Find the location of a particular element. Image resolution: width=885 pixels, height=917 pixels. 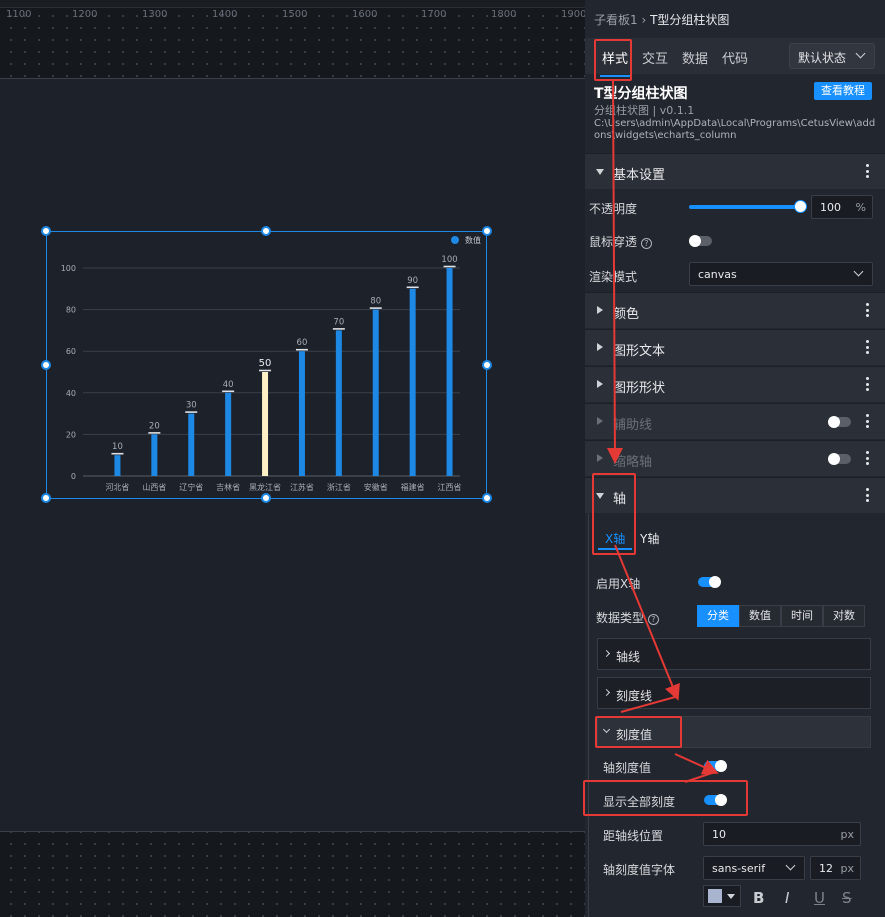

y-tick-label: 100 is located at coordinates (68, 268).